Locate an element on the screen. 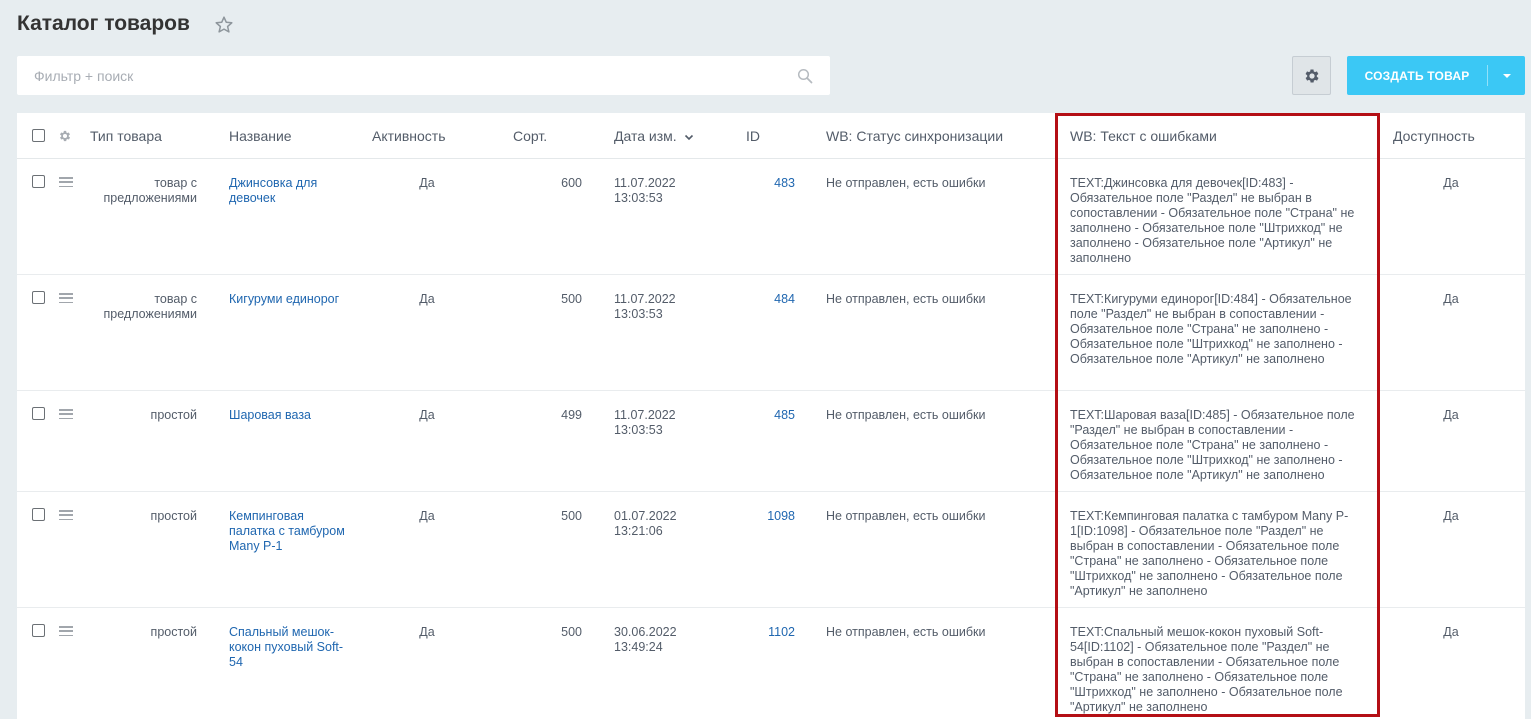 Image resolution: width=1531 pixels, height=719 pixels. settings-button is located at coordinates (1311, 75).